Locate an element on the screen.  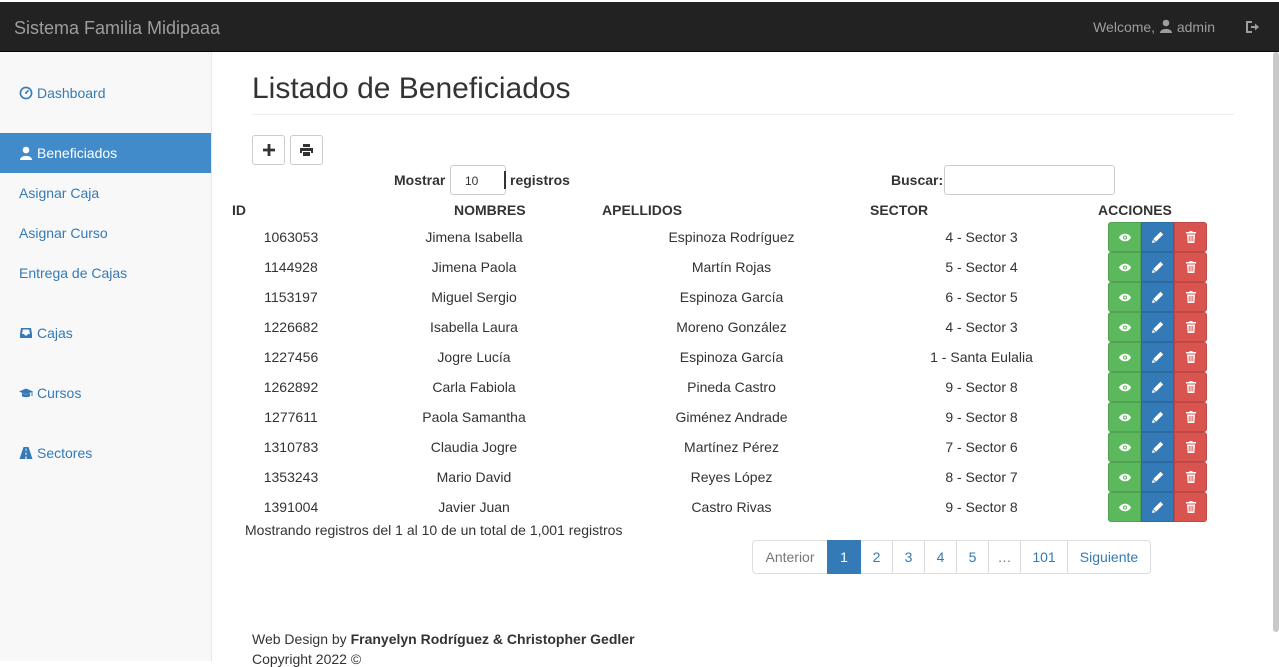
sidebar-item-beneficiados: Beneficiados is located at coordinates (105, 153).